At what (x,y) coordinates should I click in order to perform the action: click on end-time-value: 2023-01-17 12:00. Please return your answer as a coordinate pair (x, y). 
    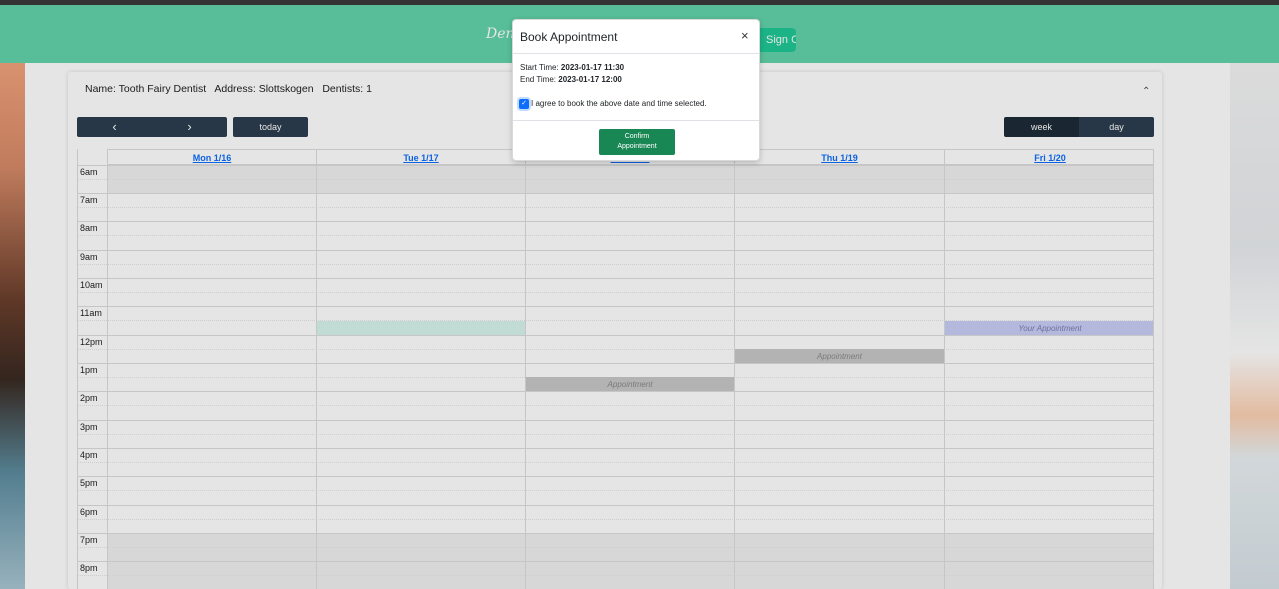
    Looking at the image, I should click on (590, 79).